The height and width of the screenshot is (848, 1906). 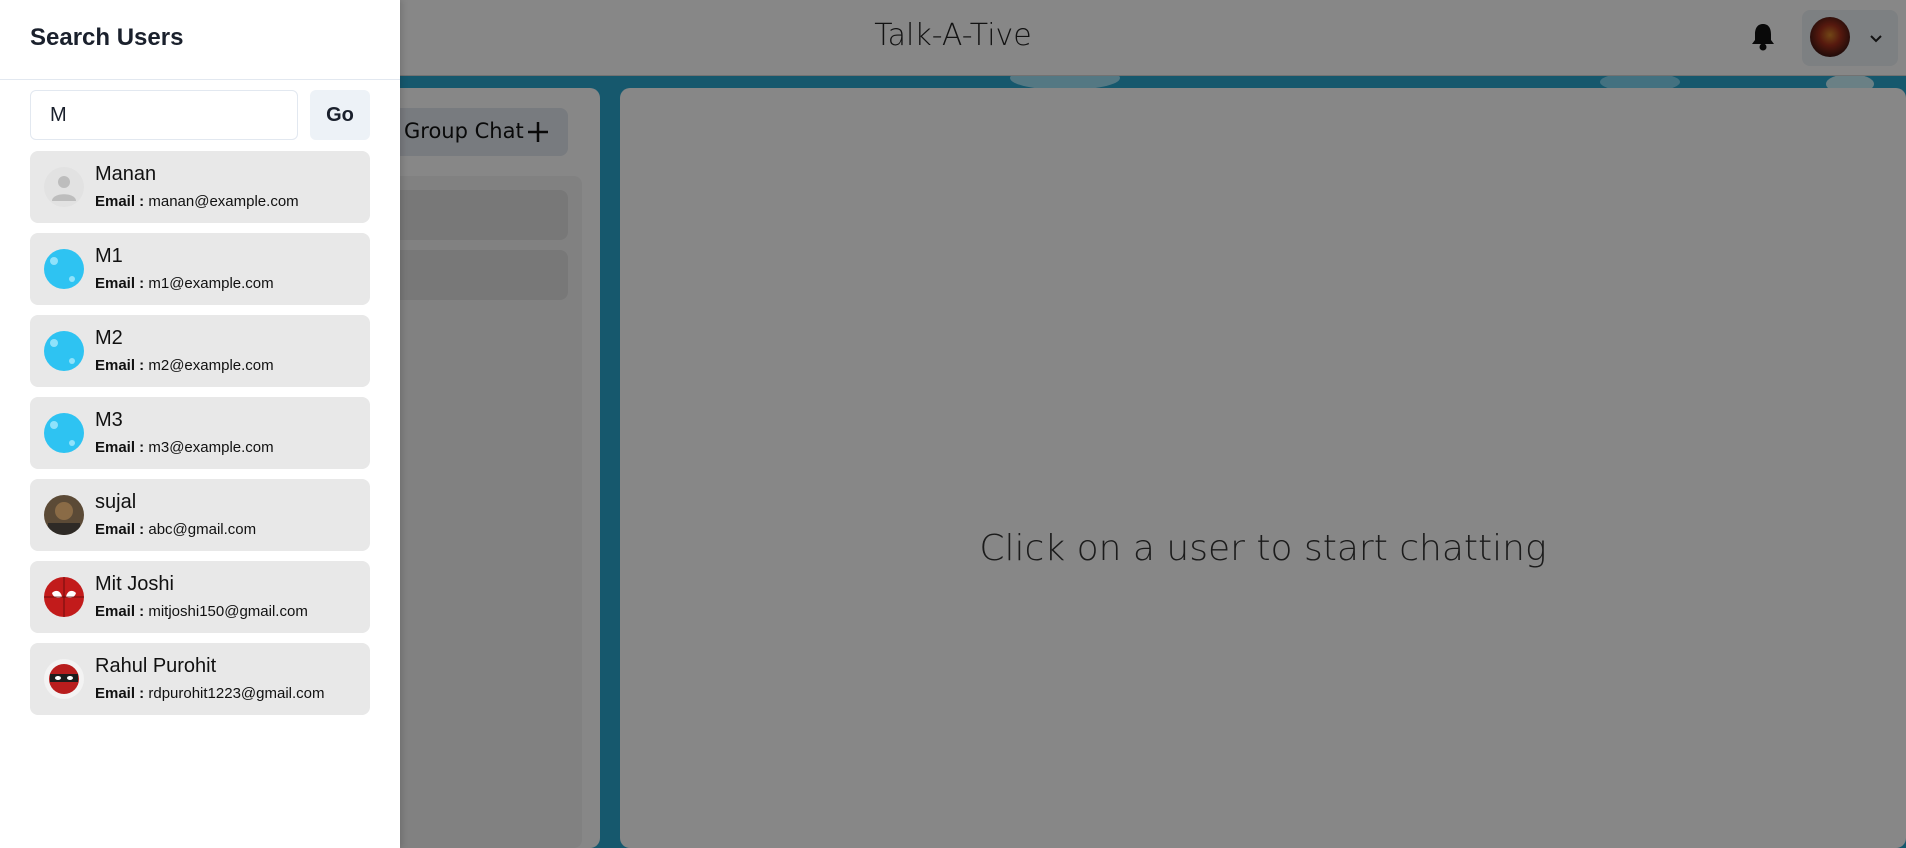 What do you see at coordinates (109, 420) in the screenshot?
I see `user-name: M3` at bounding box center [109, 420].